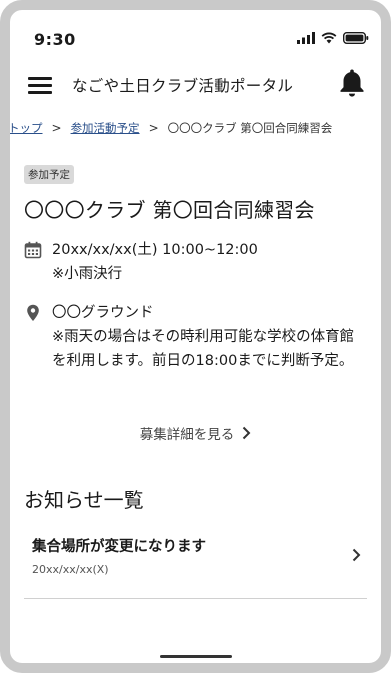 This screenshot has height=673, width=391. Describe the element at coordinates (169, 210) in the screenshot. I see `page-title: 〇〇〇クラブ 第〇回合同練習会` at that location.